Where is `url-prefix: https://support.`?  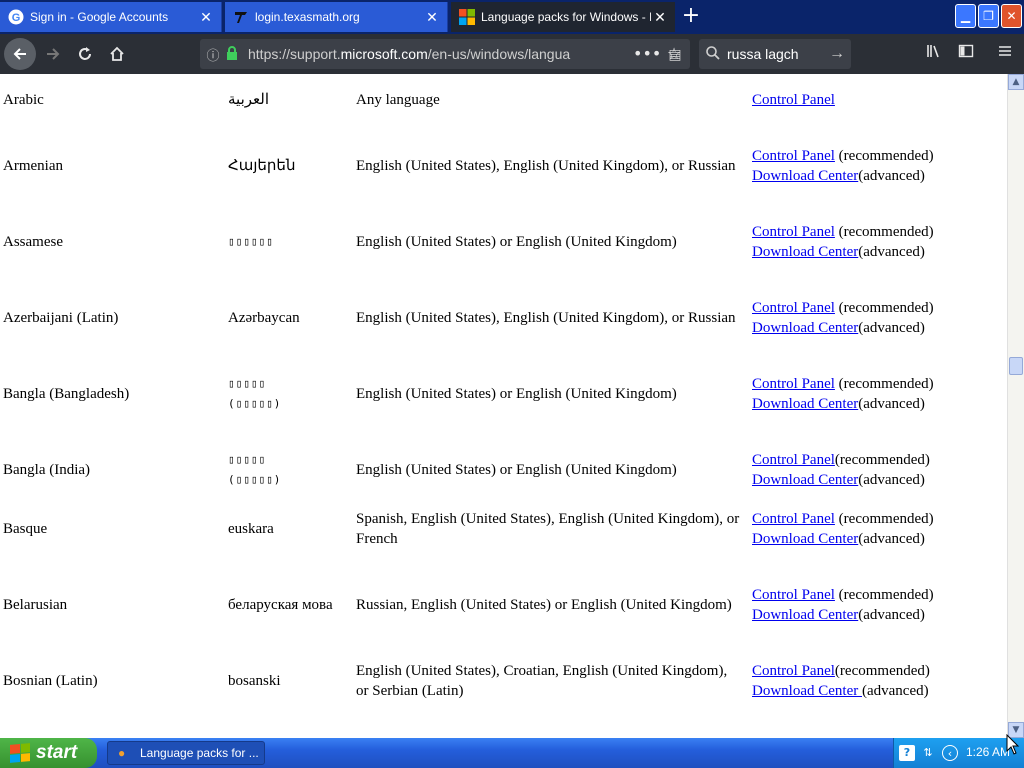 url-prefix: https://support. is located at coordinates (294, 54).